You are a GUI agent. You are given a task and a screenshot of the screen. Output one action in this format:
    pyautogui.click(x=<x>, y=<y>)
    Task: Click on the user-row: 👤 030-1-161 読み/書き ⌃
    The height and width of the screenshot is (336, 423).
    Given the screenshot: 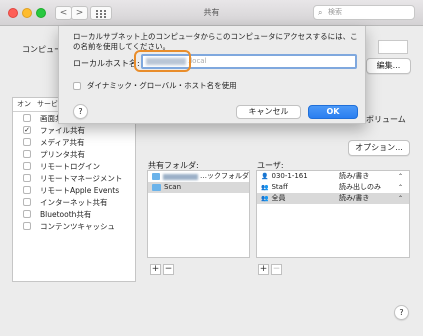 What is the action you would take?
    pyautogui.click(x=333, y=176)
    